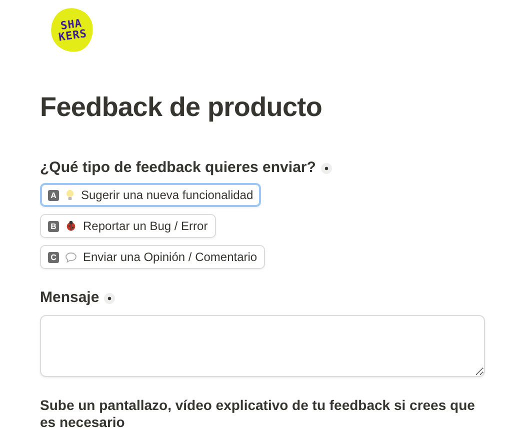 This screenshot has height=434, width=507. I want to click on page-title: Feedback de producto, so click(182, 107).